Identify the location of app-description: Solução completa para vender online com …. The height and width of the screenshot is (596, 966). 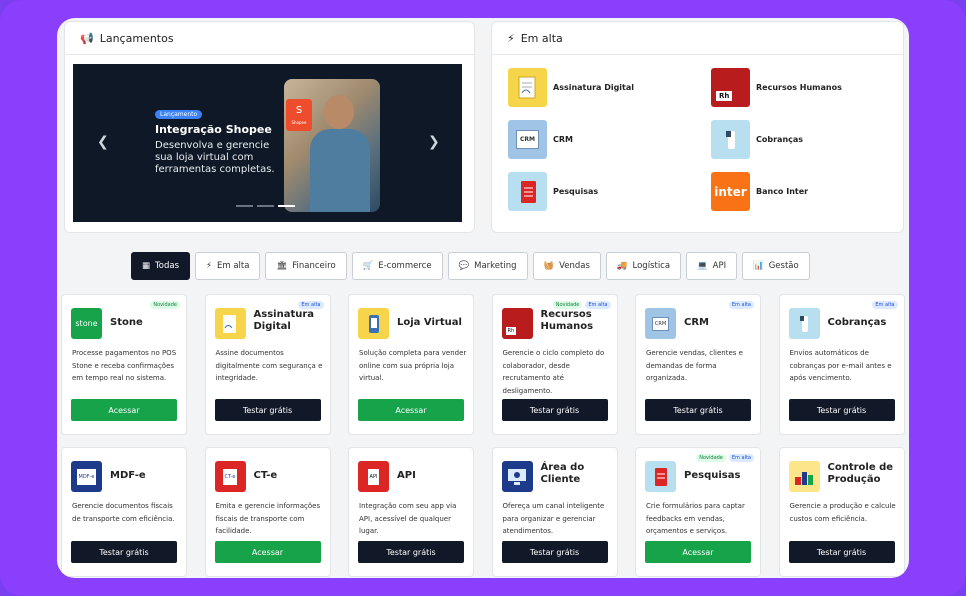
(413, 365).